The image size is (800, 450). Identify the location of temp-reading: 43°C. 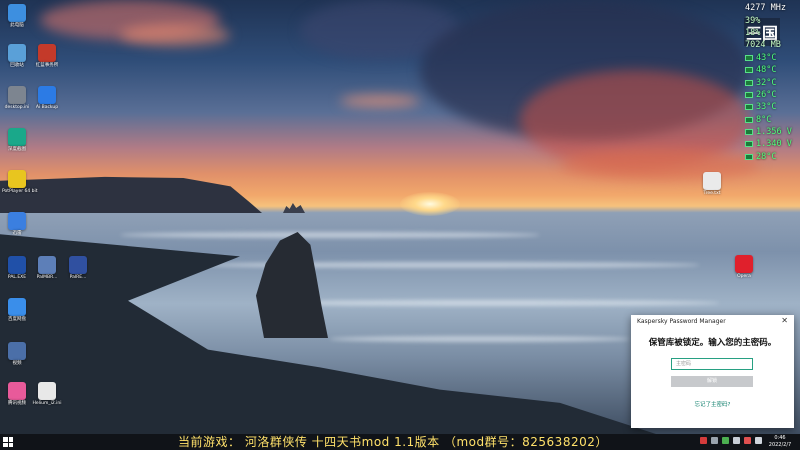
(766, 57).